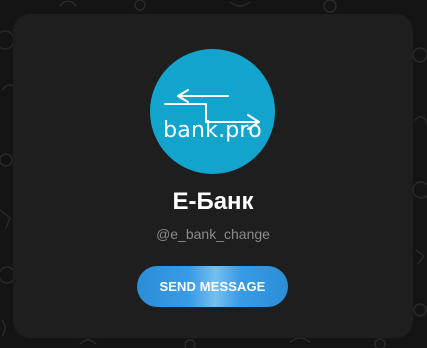 The height and width of the screenshot is (348, 427). I want to click on channel-title: Е-Банк, so click(213, 201).